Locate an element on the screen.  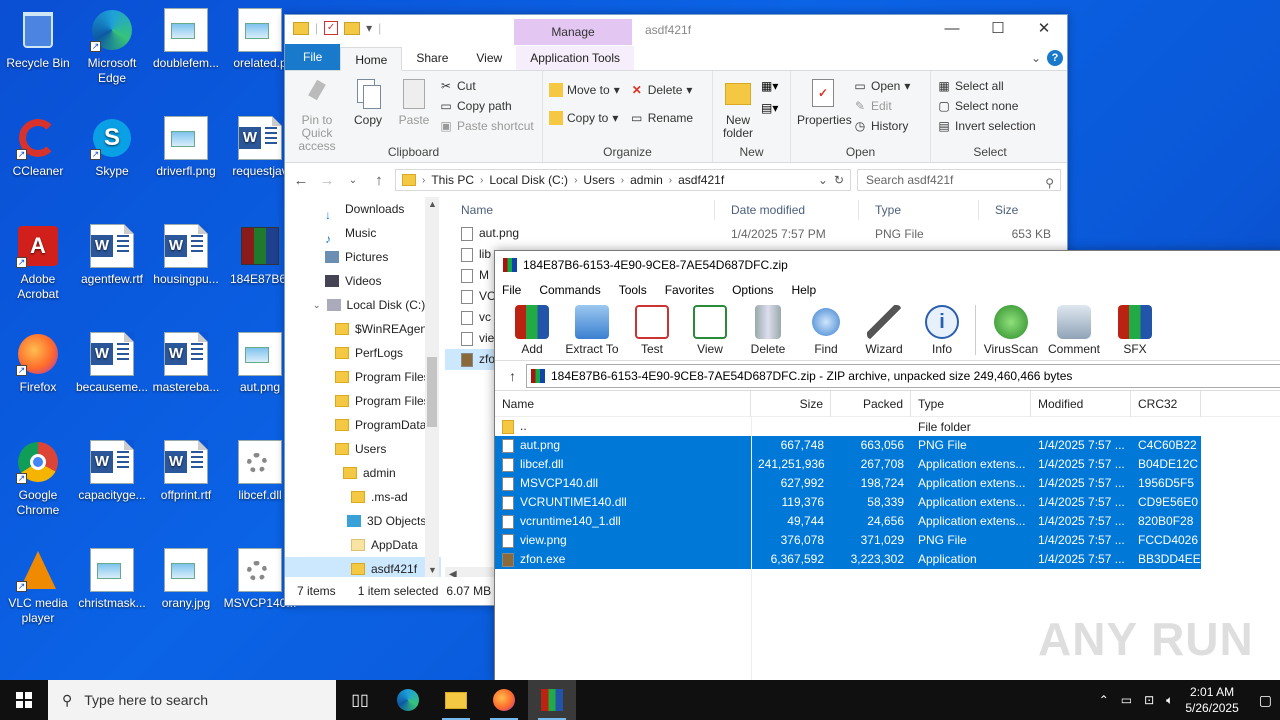
select-none-button: ▢ Select none is located at coordinates (986, 106).